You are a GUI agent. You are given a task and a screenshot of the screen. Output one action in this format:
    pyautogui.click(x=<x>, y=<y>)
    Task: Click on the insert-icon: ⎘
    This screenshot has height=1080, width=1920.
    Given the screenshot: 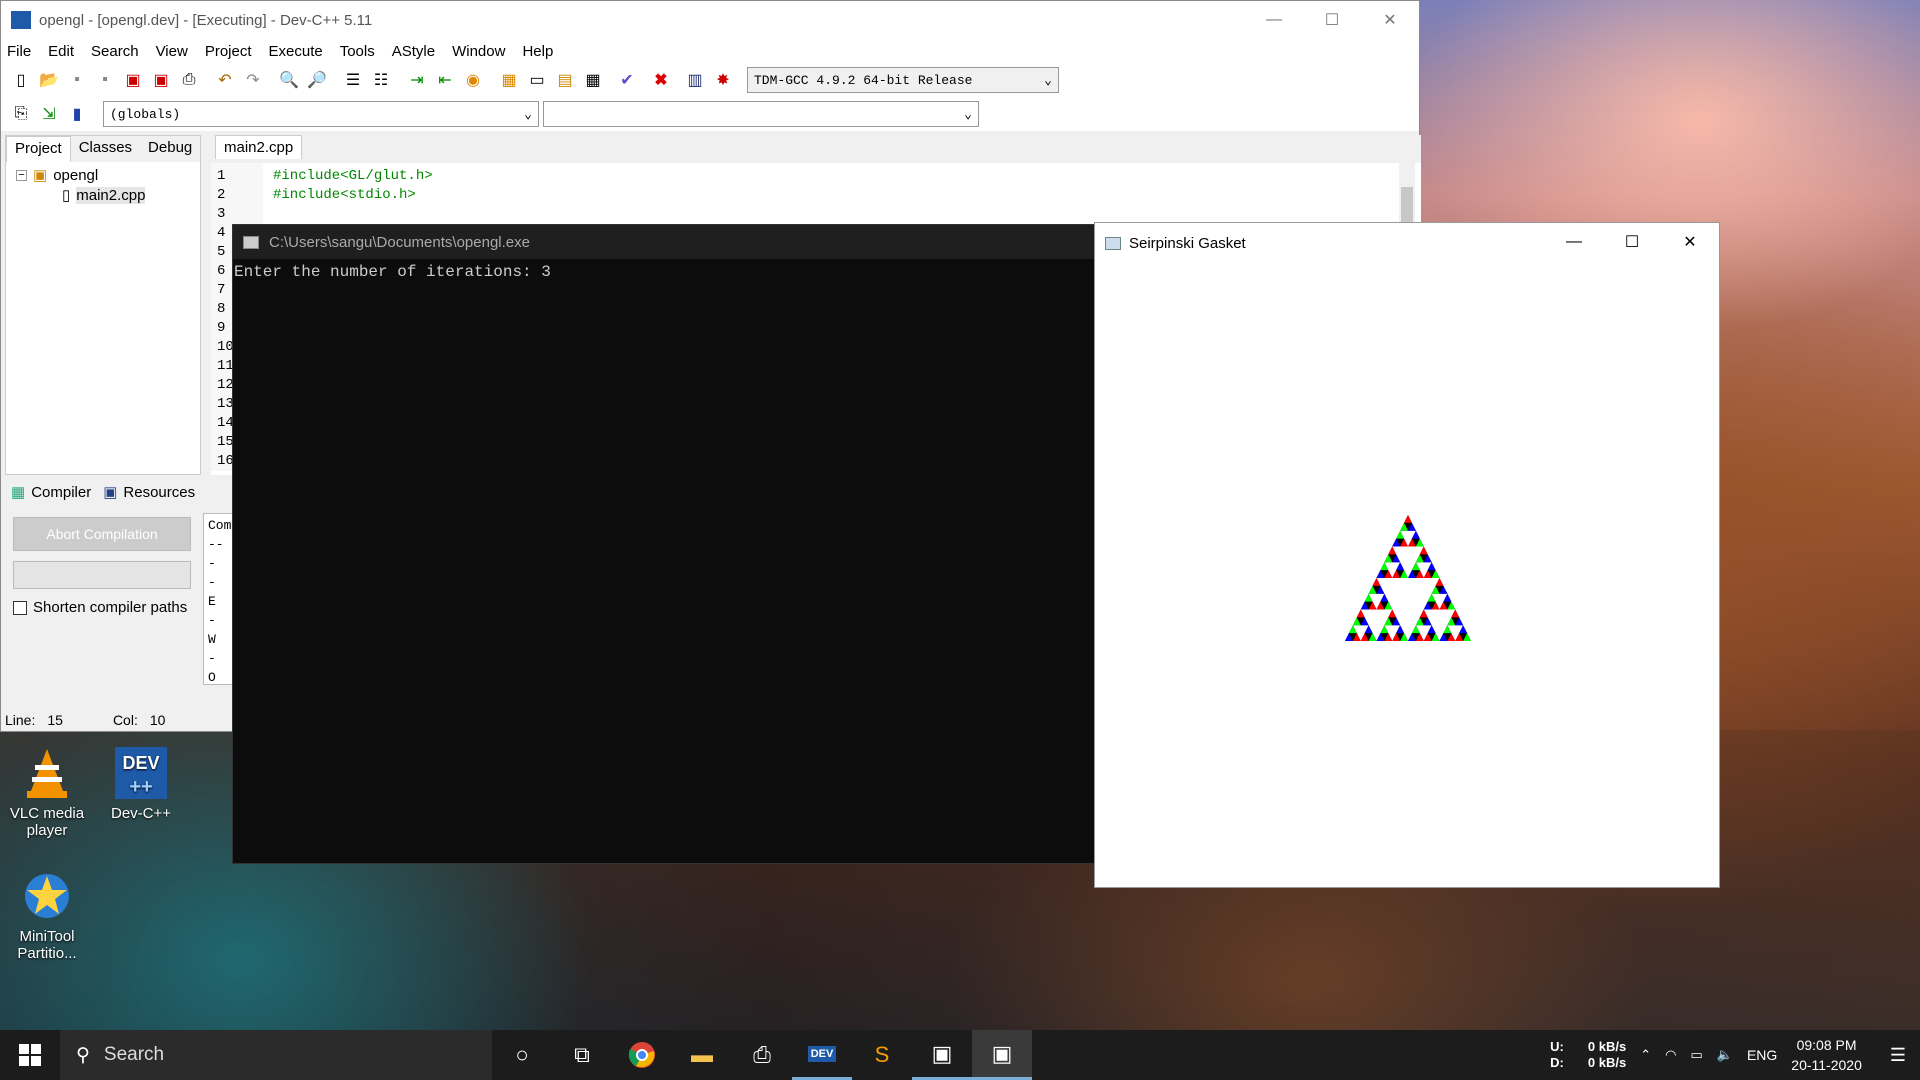 What is the action you would take?
    pyautogui.click(x=21, y=114)
    